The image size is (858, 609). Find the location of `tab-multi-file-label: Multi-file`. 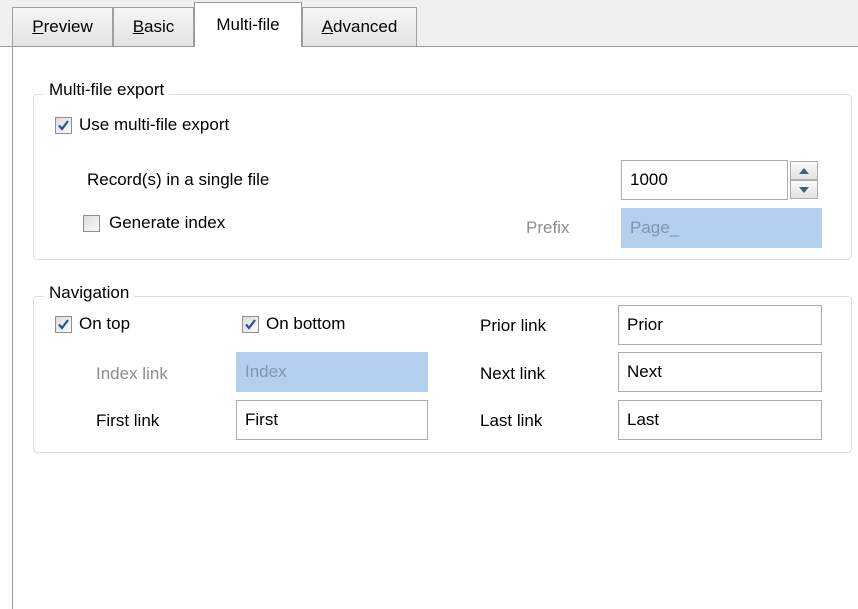

tab-multi-file-label: Multi-file is located at coordinates (248, 24).